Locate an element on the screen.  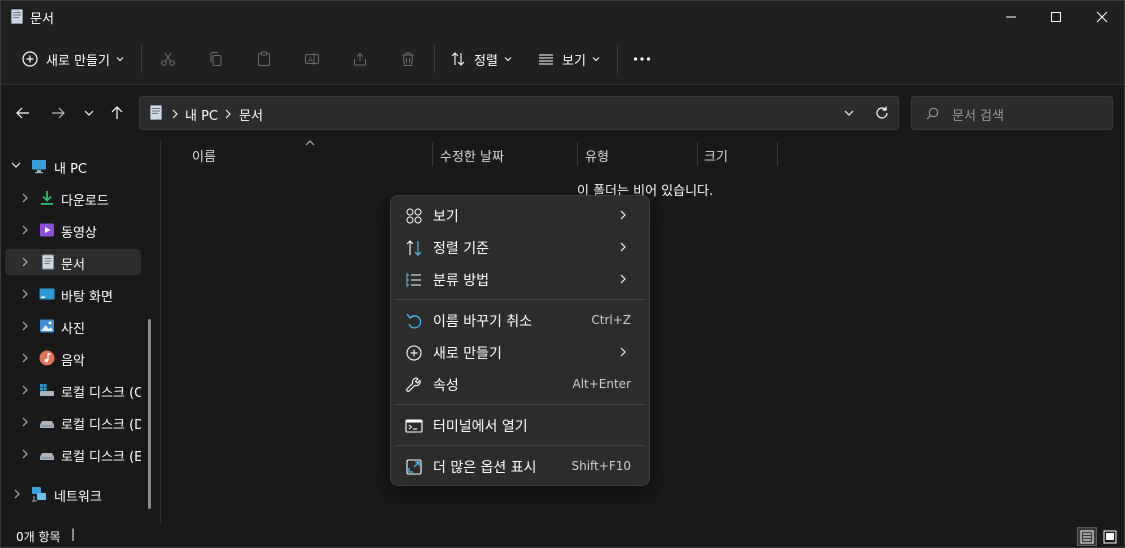
more-options-button is located at coordinates (642, 59).